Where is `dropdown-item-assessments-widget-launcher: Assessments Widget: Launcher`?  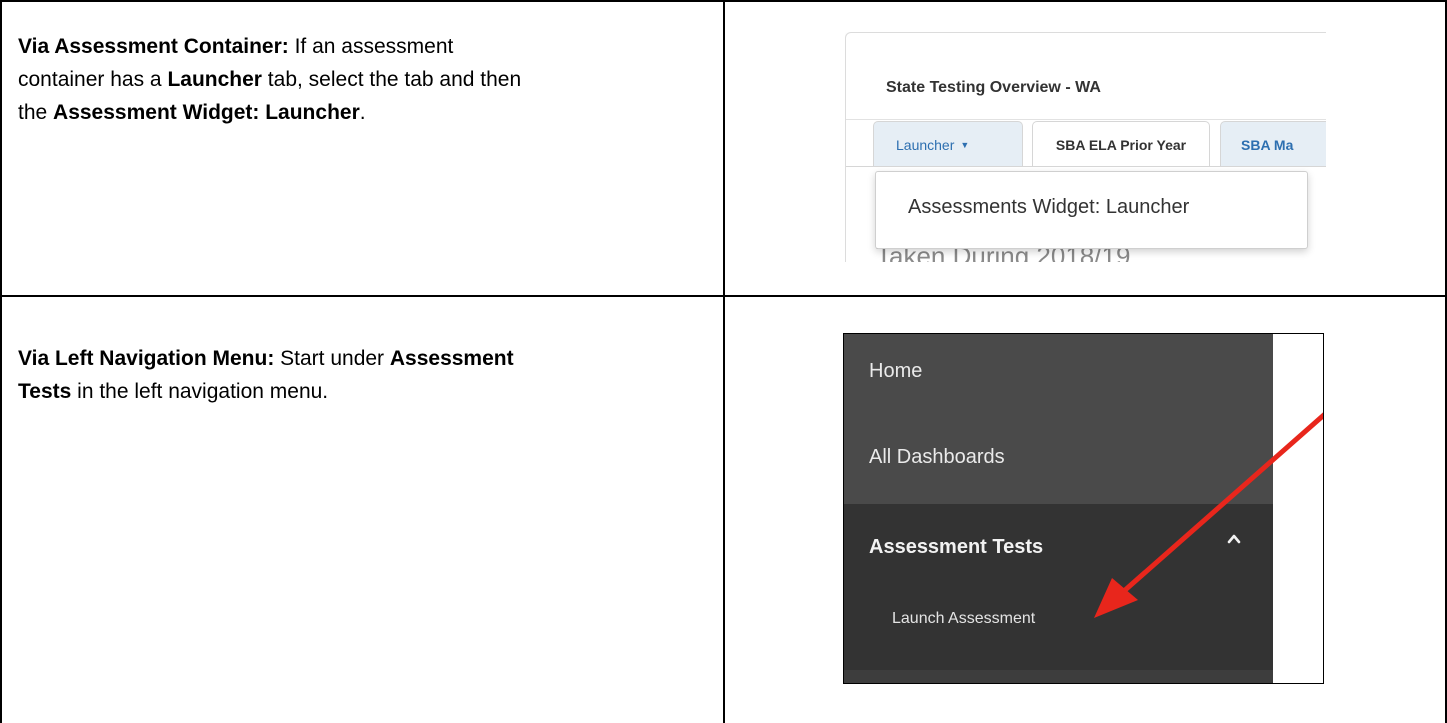 dropdown-item-assessments-widget-launcher: Assessments Widget: Launcher is located at coordinates (1048, 207).